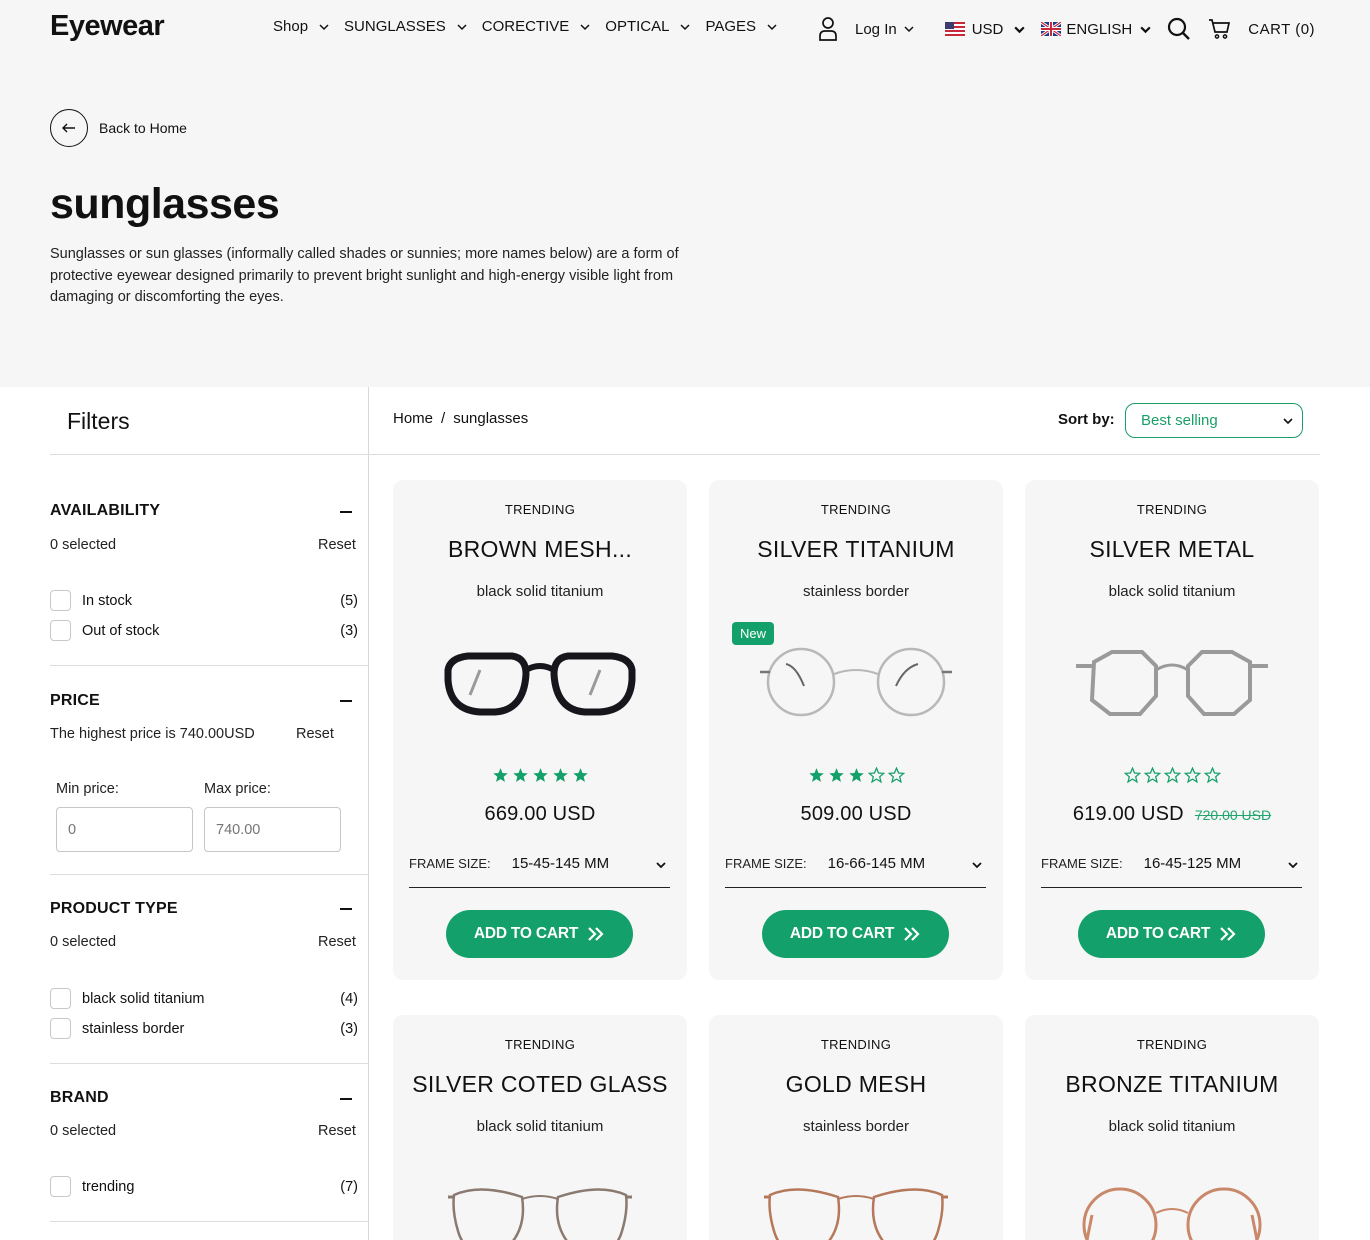 The width and height of the screenshot is (1370, 1240). Describe the element at coordinates (143, 128) in the screenshot. I see `back-label: Back to Home` at that location.